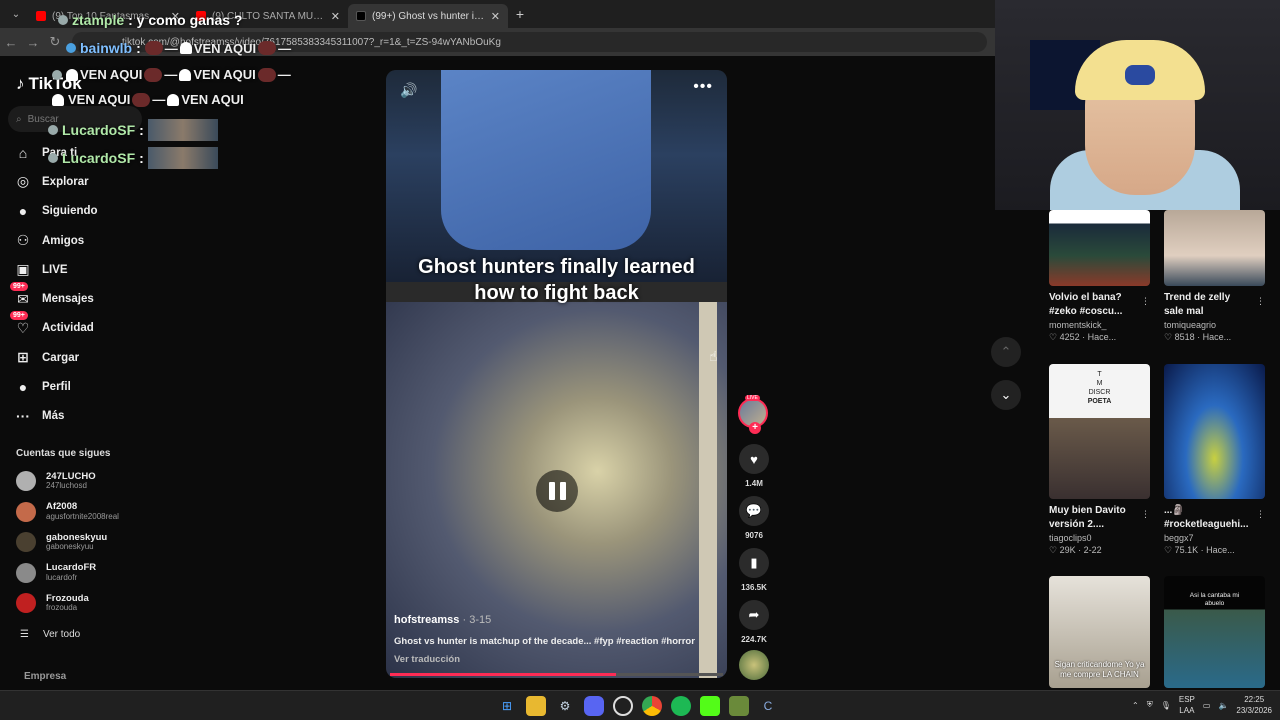 Image resolution: width=1280 pixels, height=720 pixels. I want to click on volume-icon: 🔊, so click(408, 90).